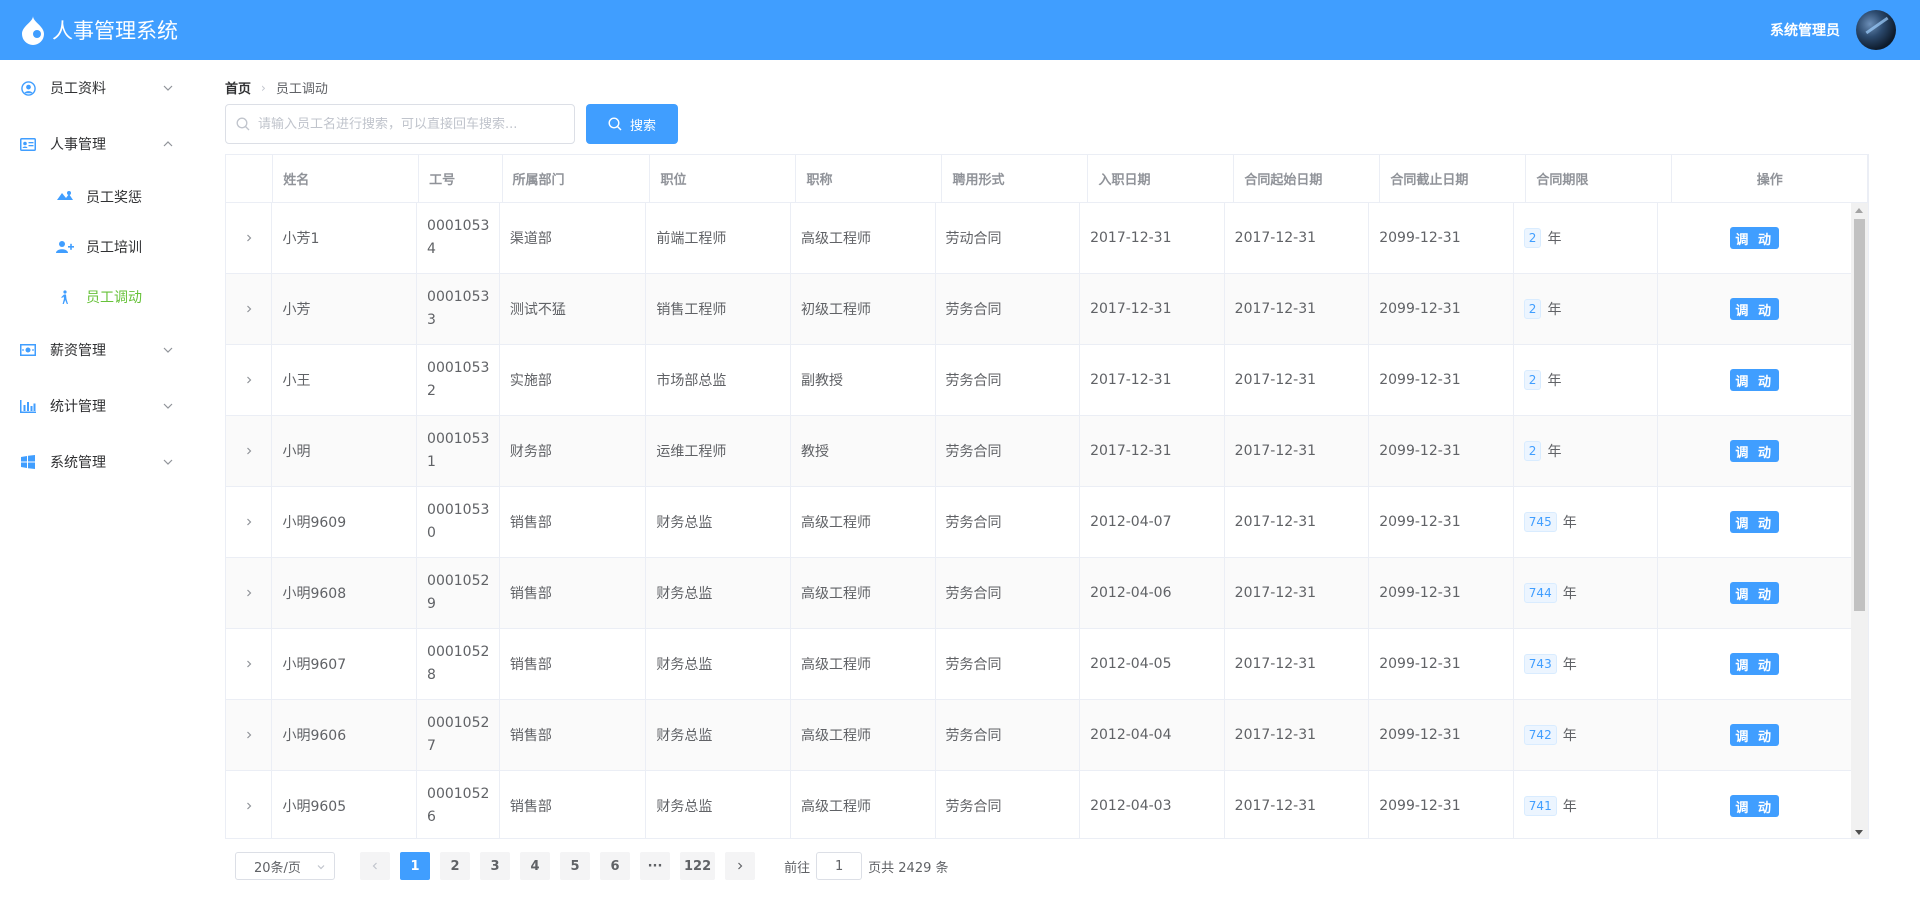  Describe the element at coordinates (345, 522) in the screenshot. I see `cell-name: 小明9609` at that location.